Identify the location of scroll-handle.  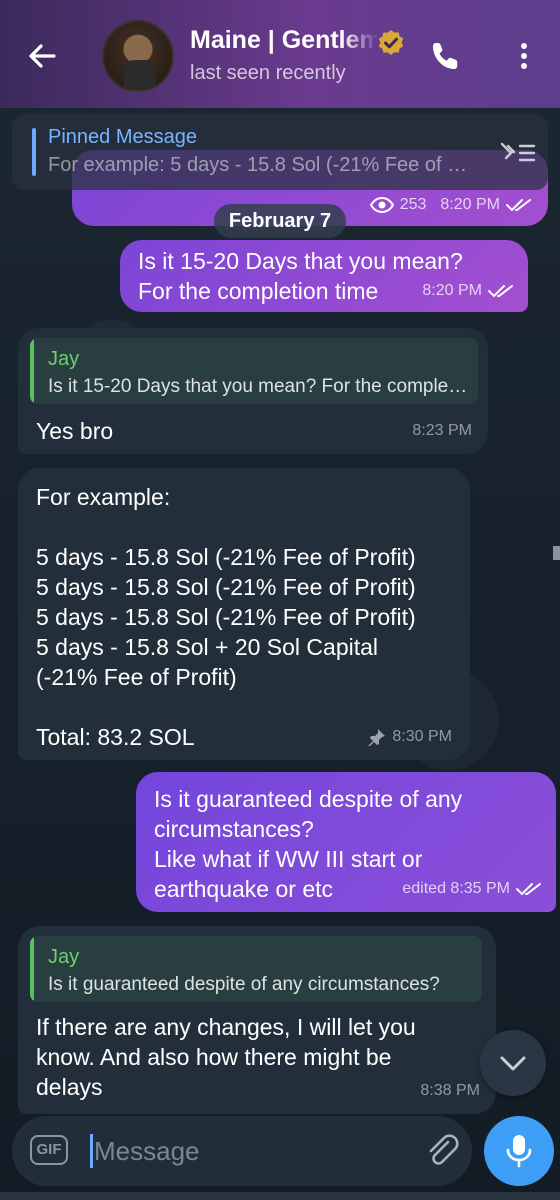
(556, 553).